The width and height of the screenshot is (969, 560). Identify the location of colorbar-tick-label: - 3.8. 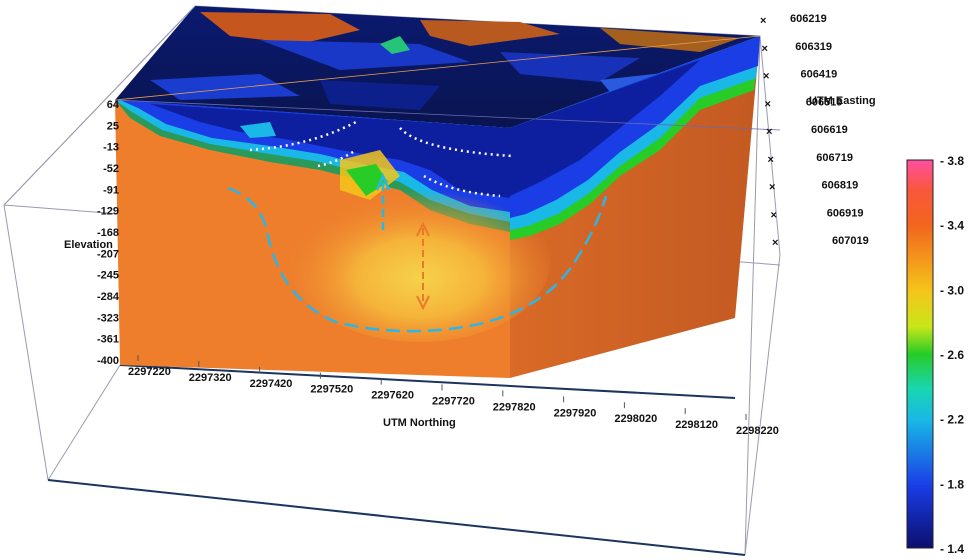
(952, 161).